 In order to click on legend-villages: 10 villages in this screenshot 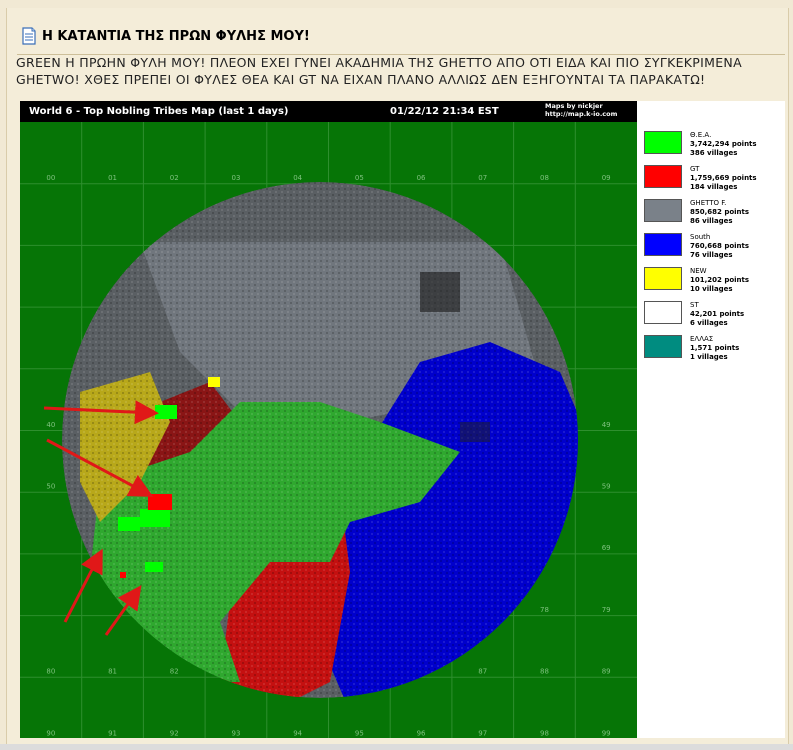, I will do `click(711, 289)`.